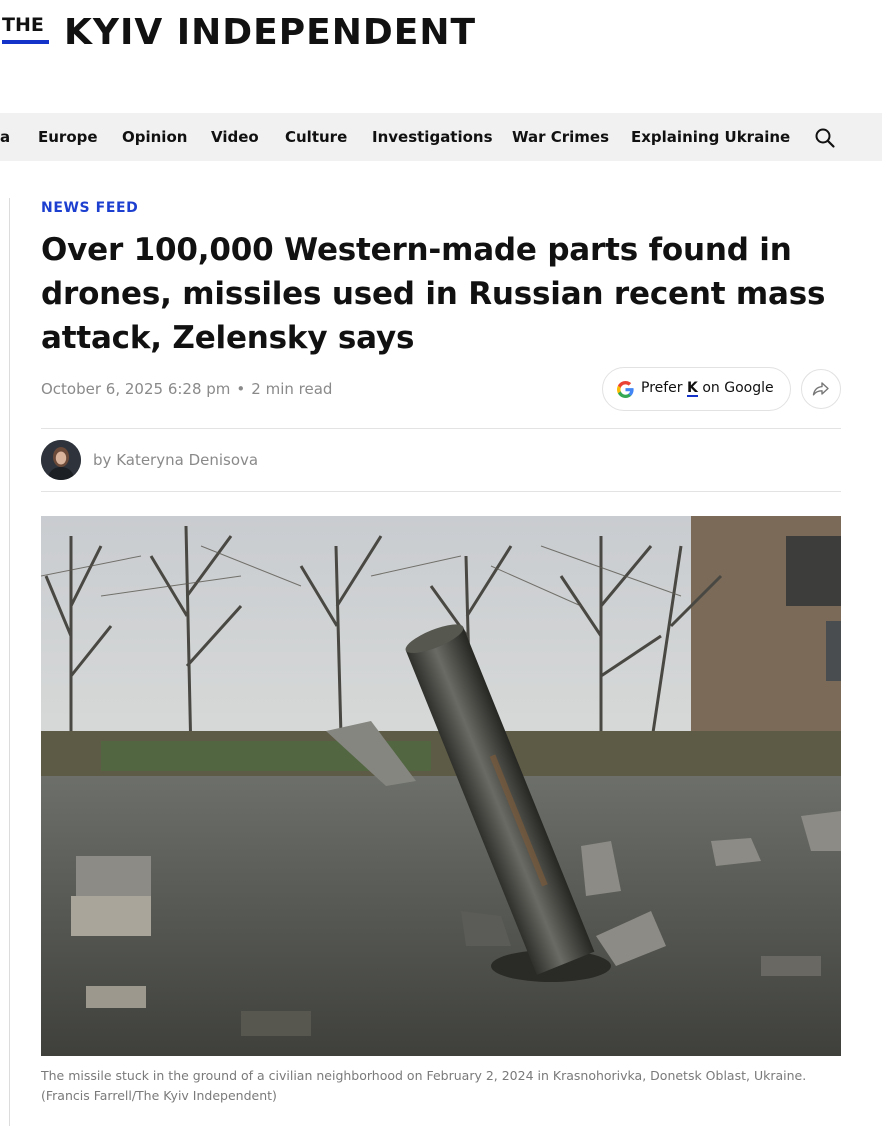 This screenshot has height=1126, width=882. I want to click on kyiv-k-icon: K, so click(692, 388).